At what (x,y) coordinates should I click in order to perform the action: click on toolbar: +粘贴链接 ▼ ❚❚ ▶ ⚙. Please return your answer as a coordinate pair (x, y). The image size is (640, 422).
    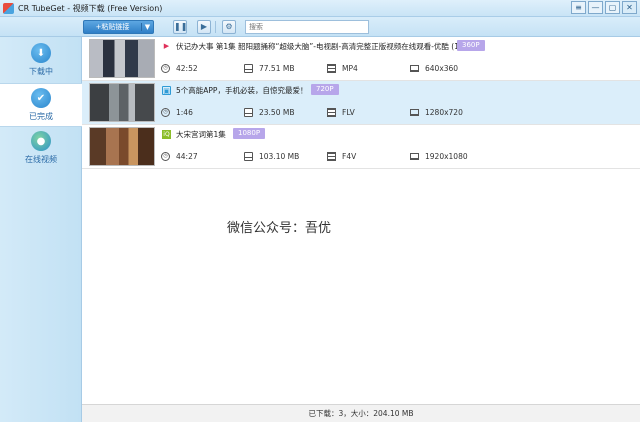
    Looking at the image, I should click on (320, 27).